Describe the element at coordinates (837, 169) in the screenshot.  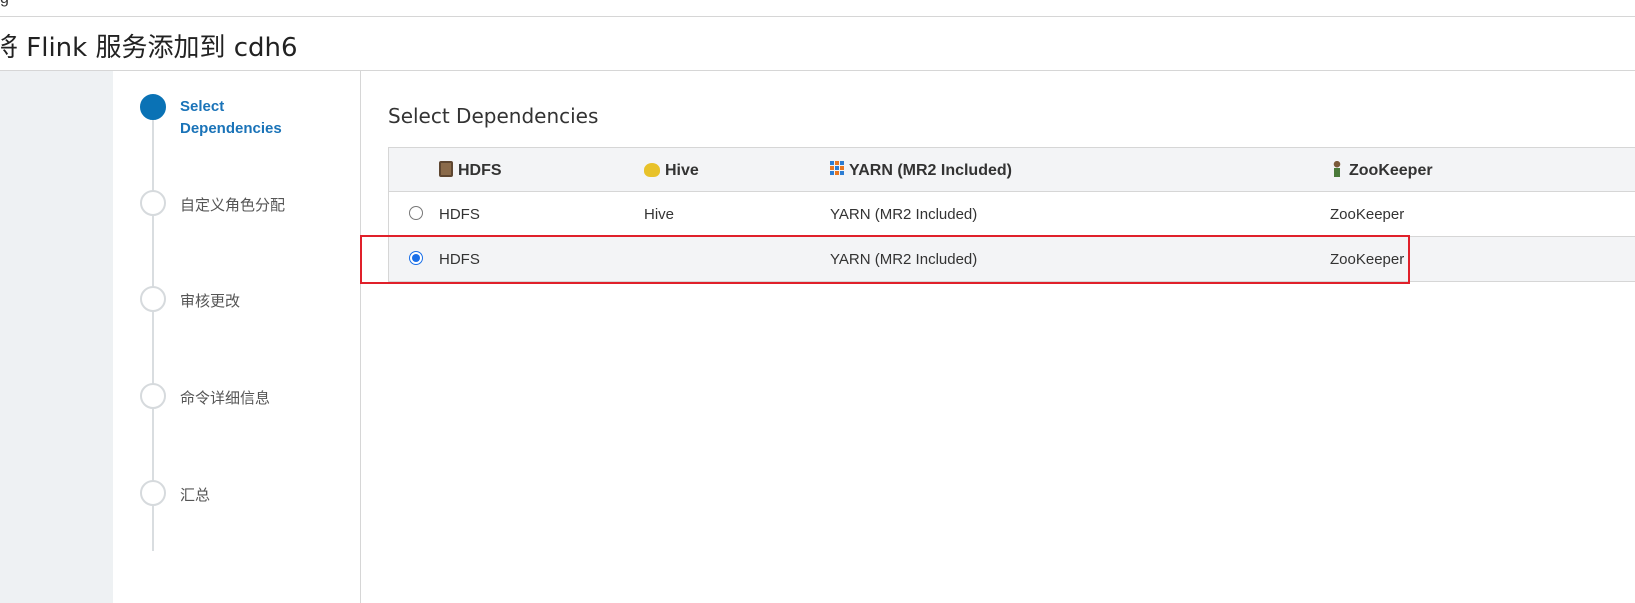
I see `yarn-icon` at that location.